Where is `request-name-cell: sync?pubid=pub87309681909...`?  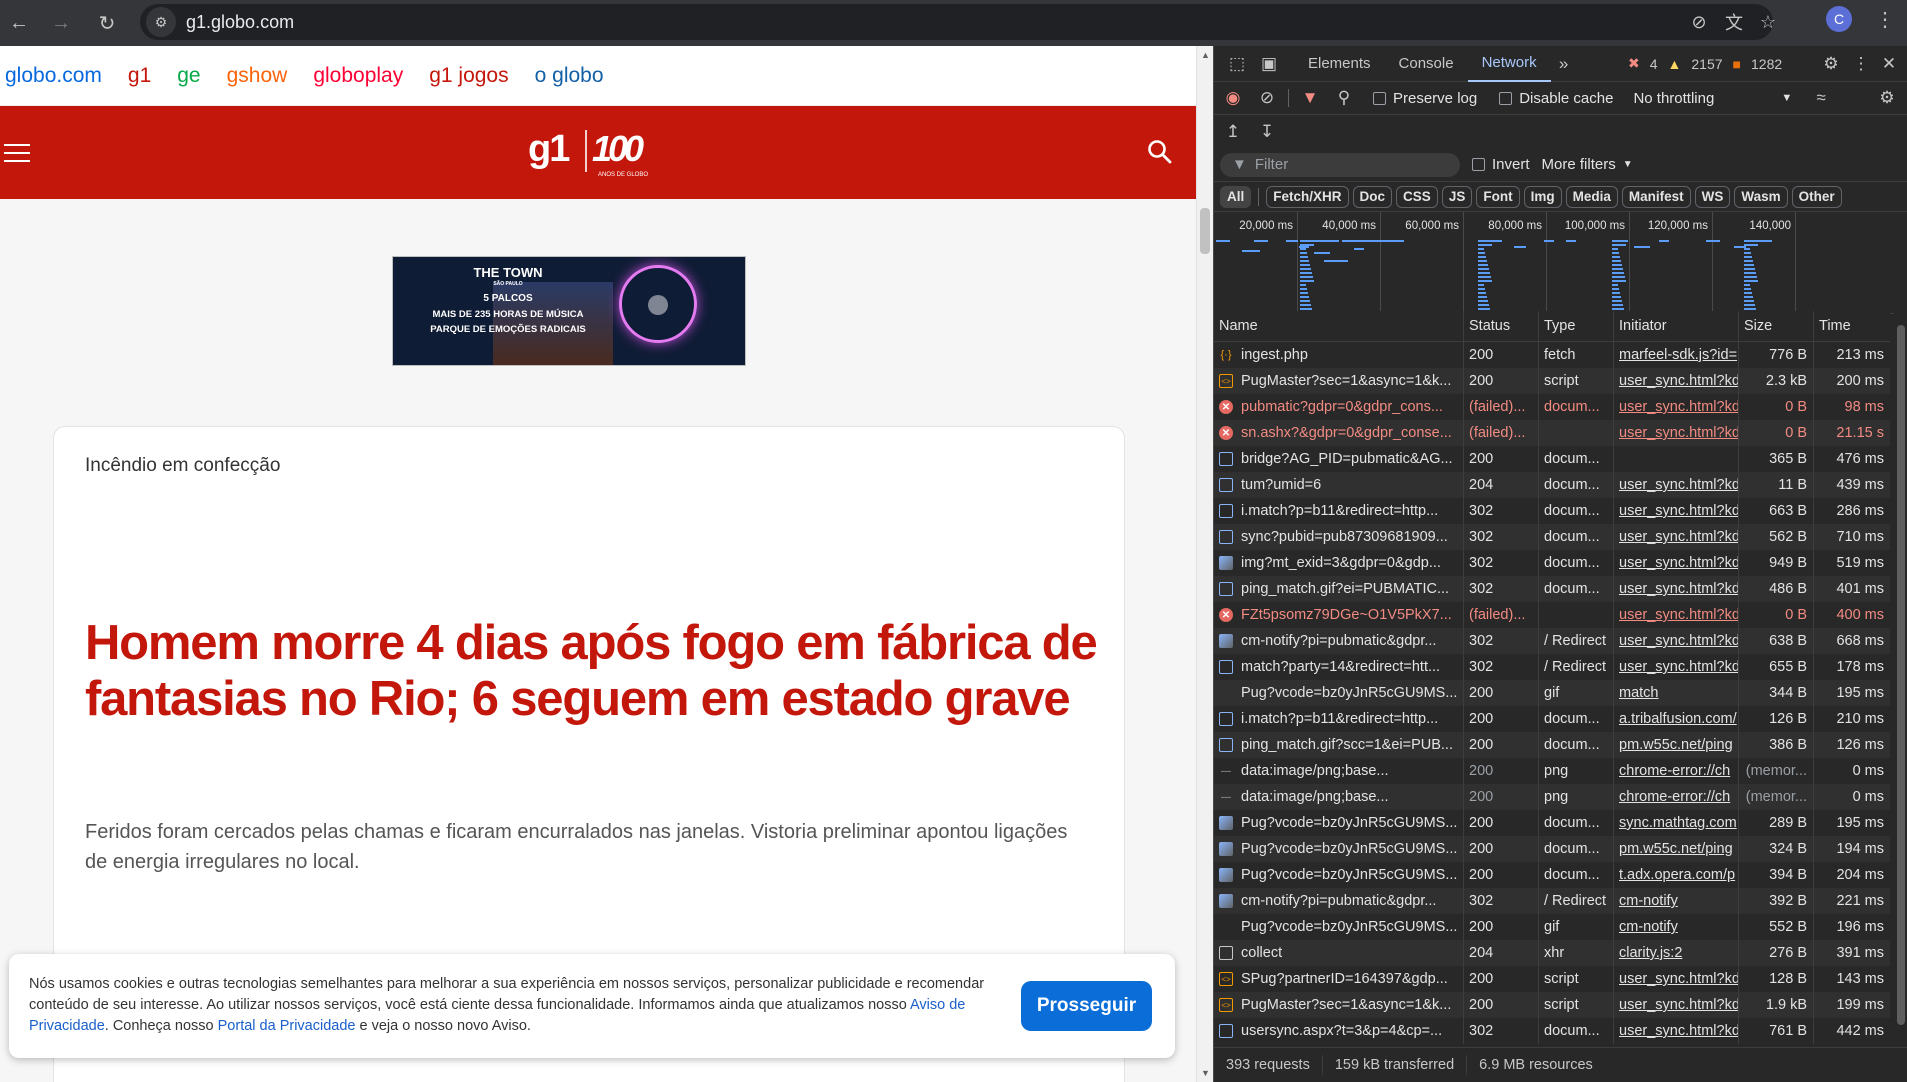 request-name-cell: sync?pubid=pub87309681909... is located at coordinates (1339, 537).